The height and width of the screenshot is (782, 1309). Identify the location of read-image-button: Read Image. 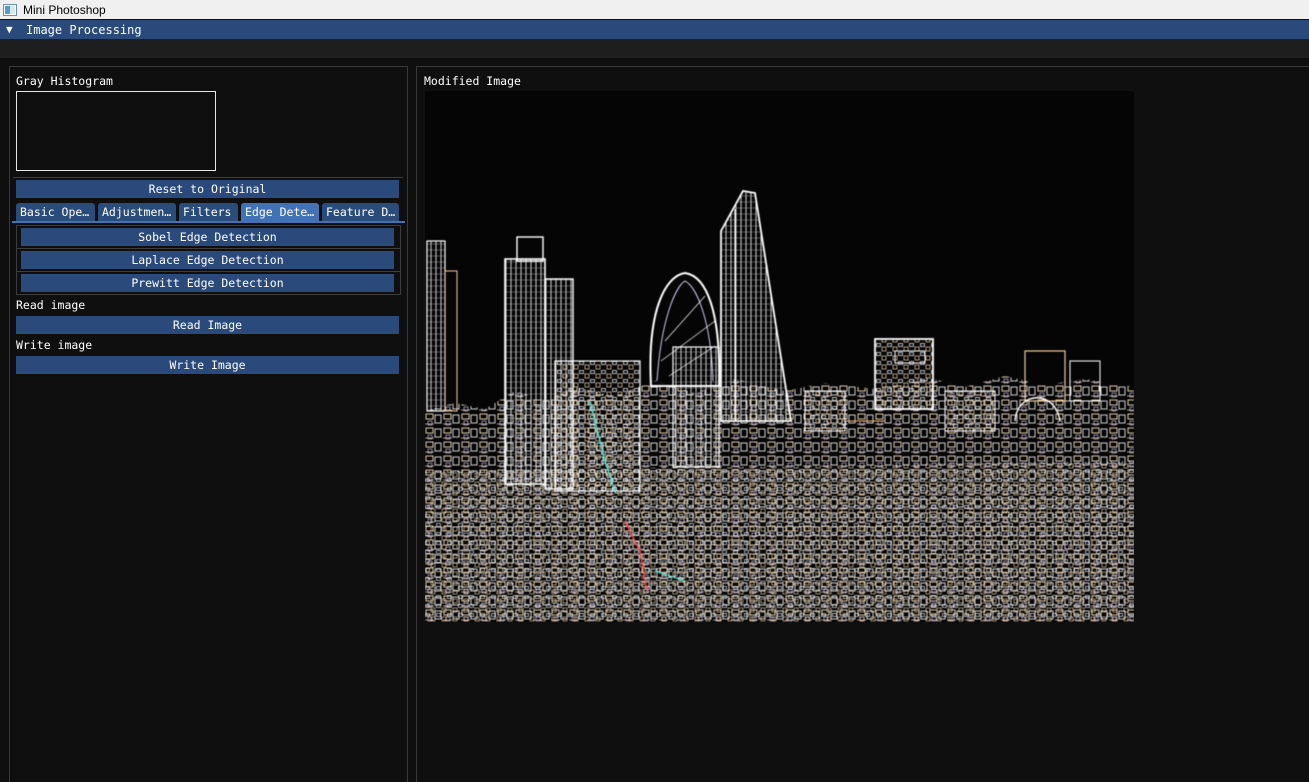
(207, 325).